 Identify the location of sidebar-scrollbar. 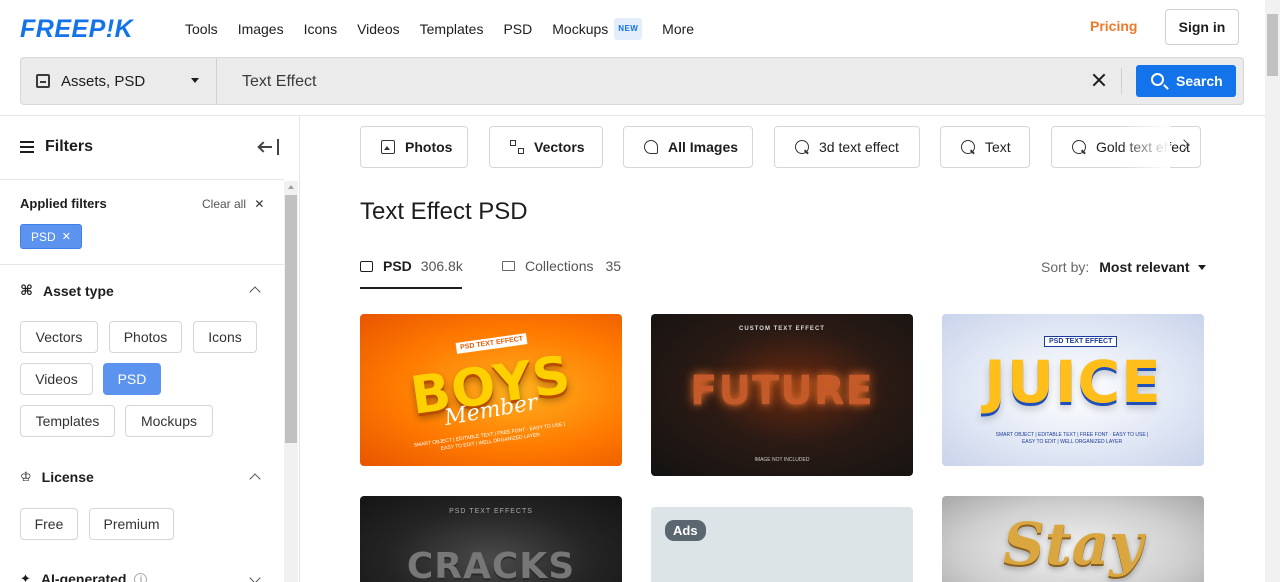
(291, 381).